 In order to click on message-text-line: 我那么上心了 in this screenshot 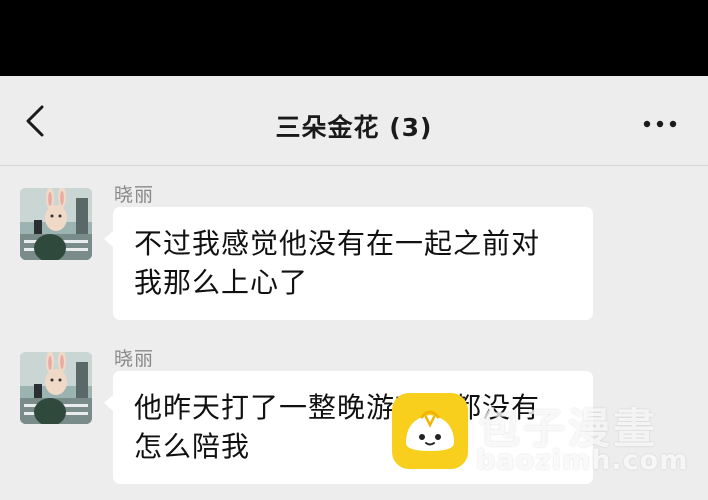, I will do `click(221, 282)`.